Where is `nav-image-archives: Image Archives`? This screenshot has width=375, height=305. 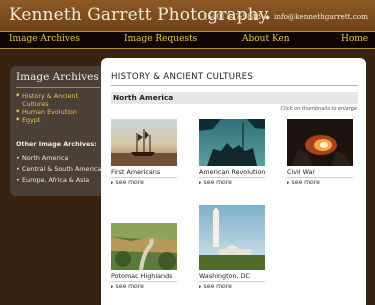
nav-image-archives: Image Archives is located at coordinates (44, 39).